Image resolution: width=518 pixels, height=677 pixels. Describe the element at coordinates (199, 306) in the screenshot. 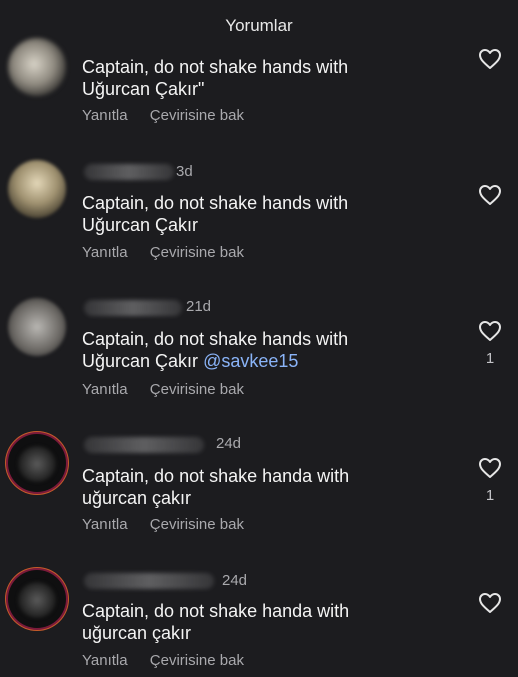

I see `comment-time: 21d` at that location.